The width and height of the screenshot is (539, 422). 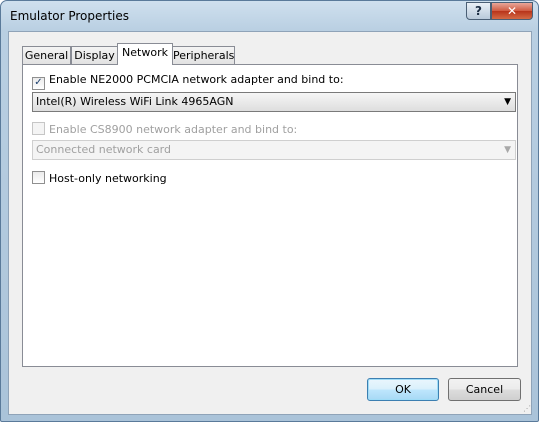 What do you see at coordinates (269, 16) in the screenshot?
I see `title-bar: Emulator Properties ? ✕` at bounding box center [269, 16].